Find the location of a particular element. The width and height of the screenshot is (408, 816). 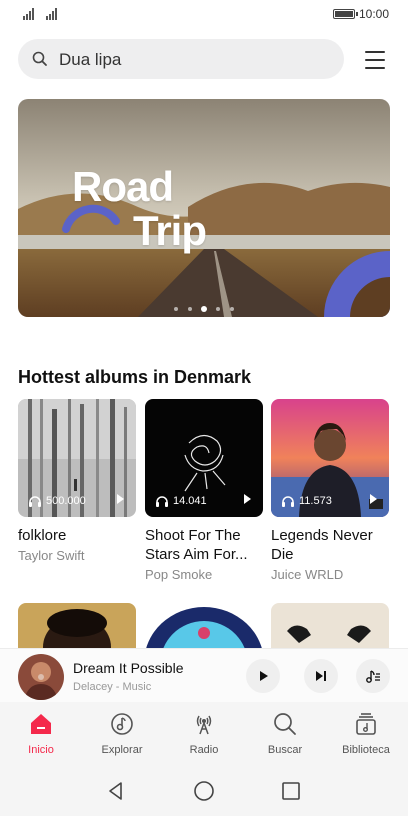

mini-player: Dream It Possible Delacey - Music is located at coordinates (204, 675).